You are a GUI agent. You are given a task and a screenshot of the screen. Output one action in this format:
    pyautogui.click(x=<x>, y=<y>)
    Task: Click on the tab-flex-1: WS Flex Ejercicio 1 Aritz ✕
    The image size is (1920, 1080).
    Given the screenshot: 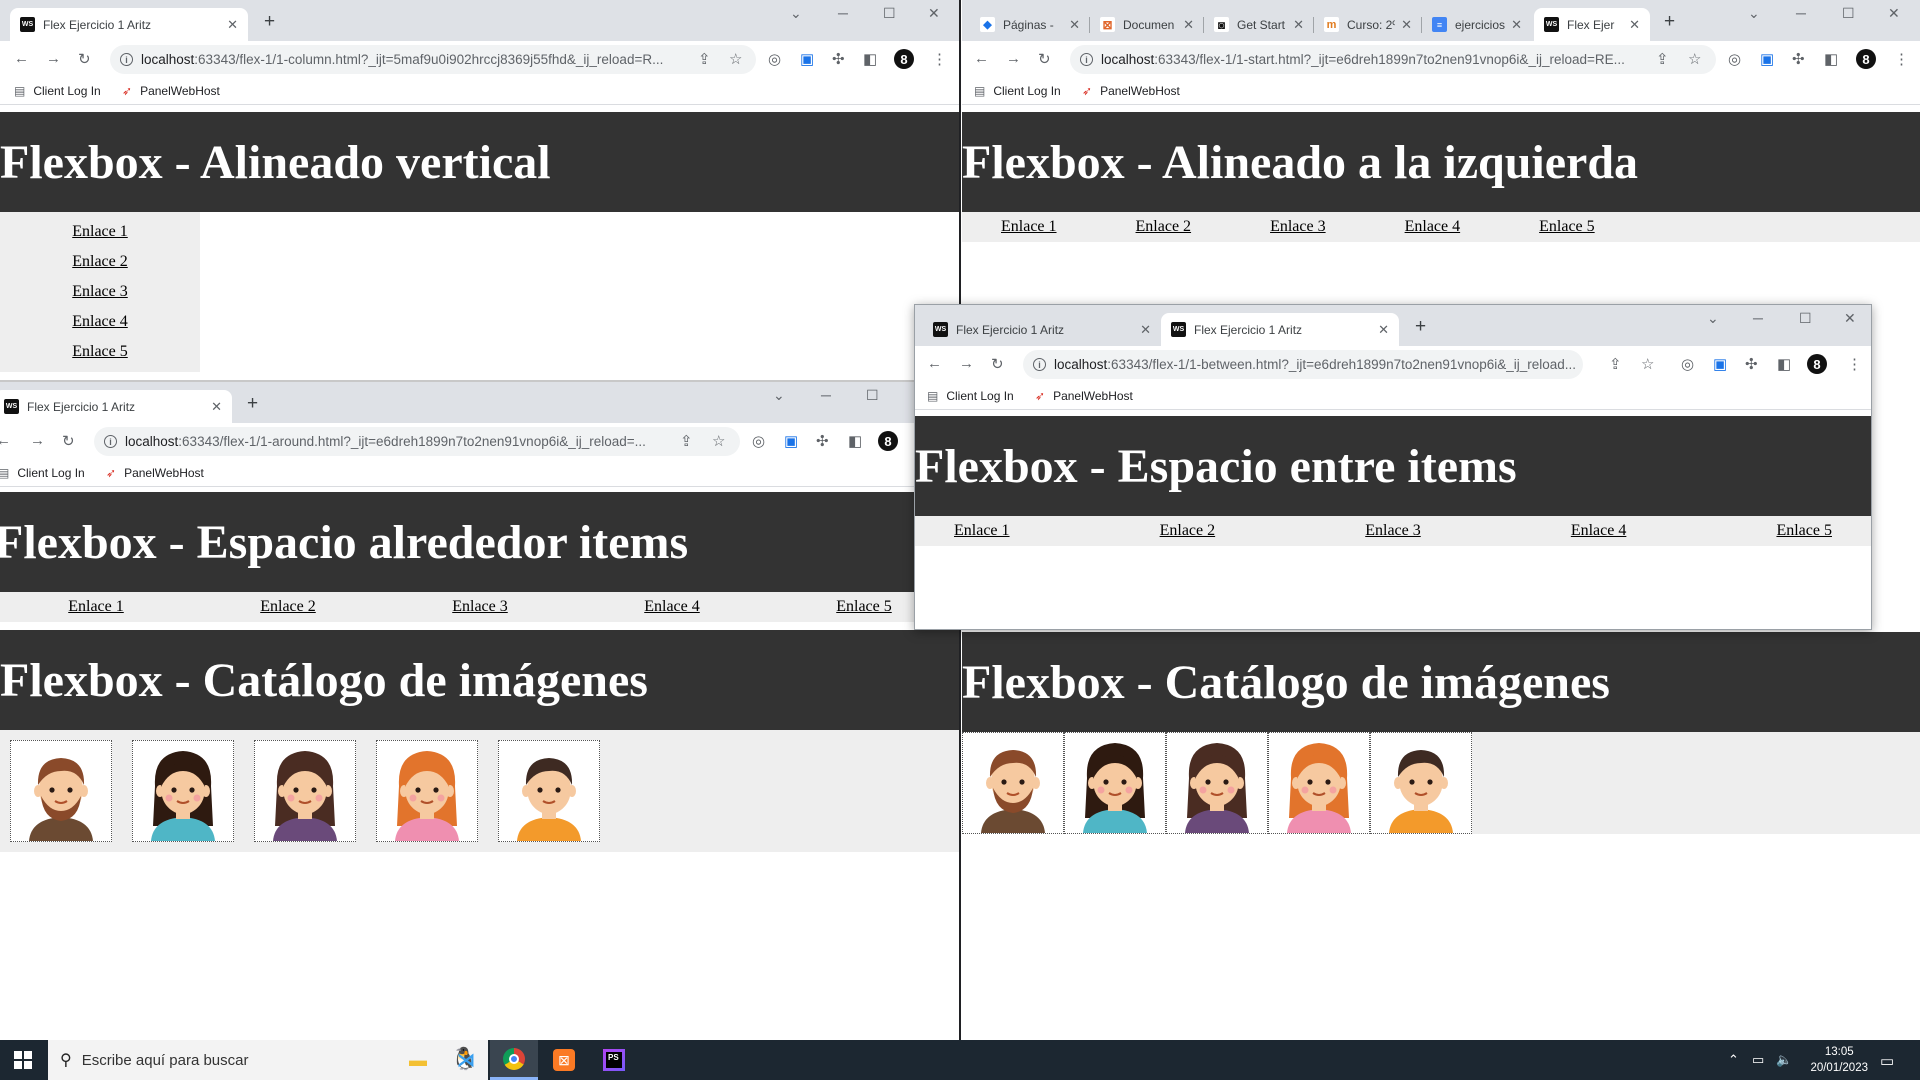 What is the action you would take?
    pyautogui.click(x=1042, y=329)
    